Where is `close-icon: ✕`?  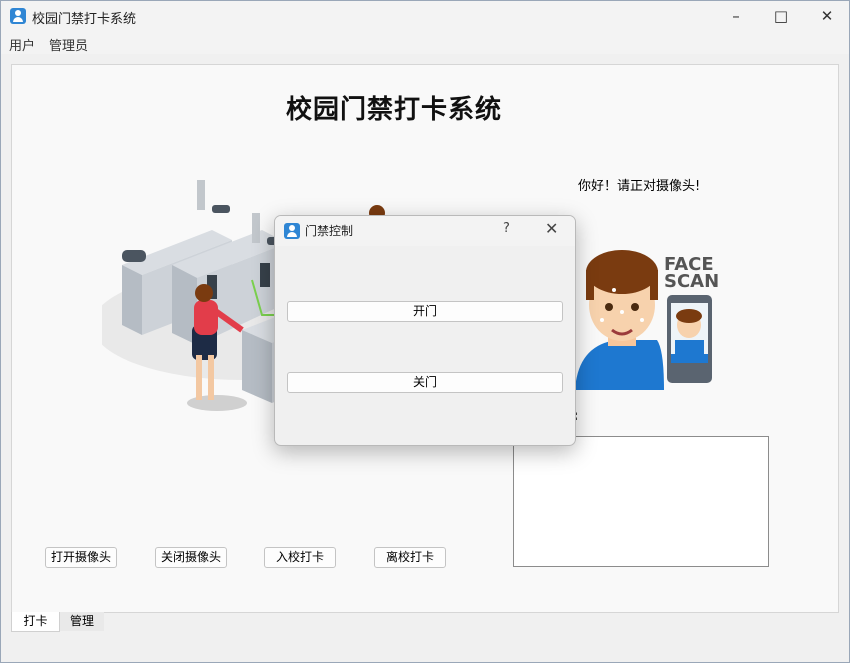
close-icon: ✕ is located at coordinates (827, 16).